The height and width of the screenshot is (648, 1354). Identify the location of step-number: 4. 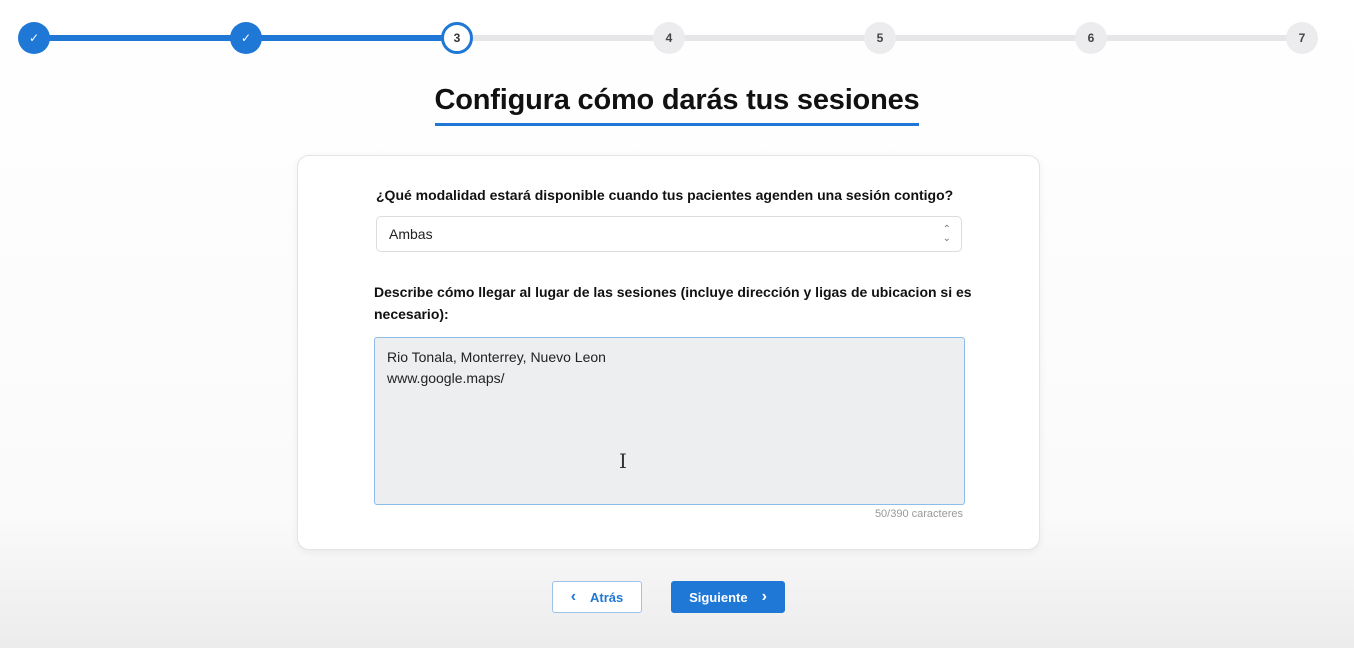
(669, 38).